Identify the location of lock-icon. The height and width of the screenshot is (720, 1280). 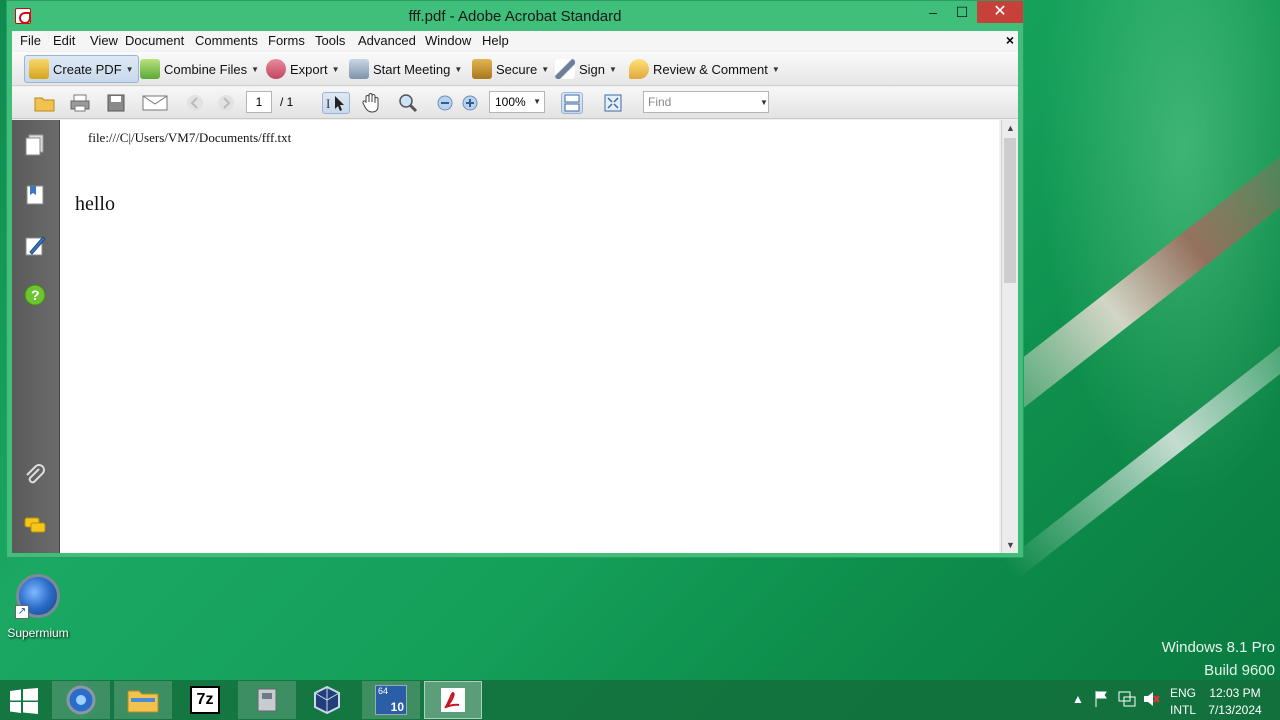
(482, 69).